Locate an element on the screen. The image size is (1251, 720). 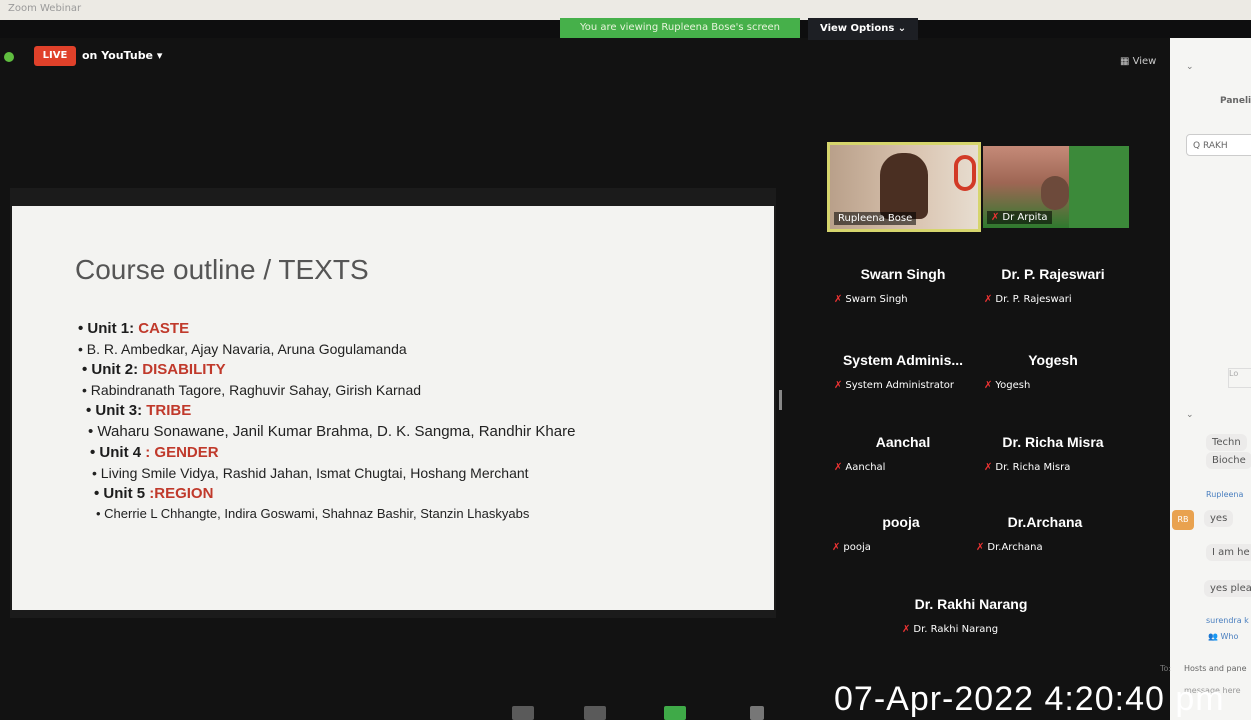
participant-tile: Dr. P. Rajeswari ✗ Dr. P. Rajeswari is located at coordinates (1053, 288).